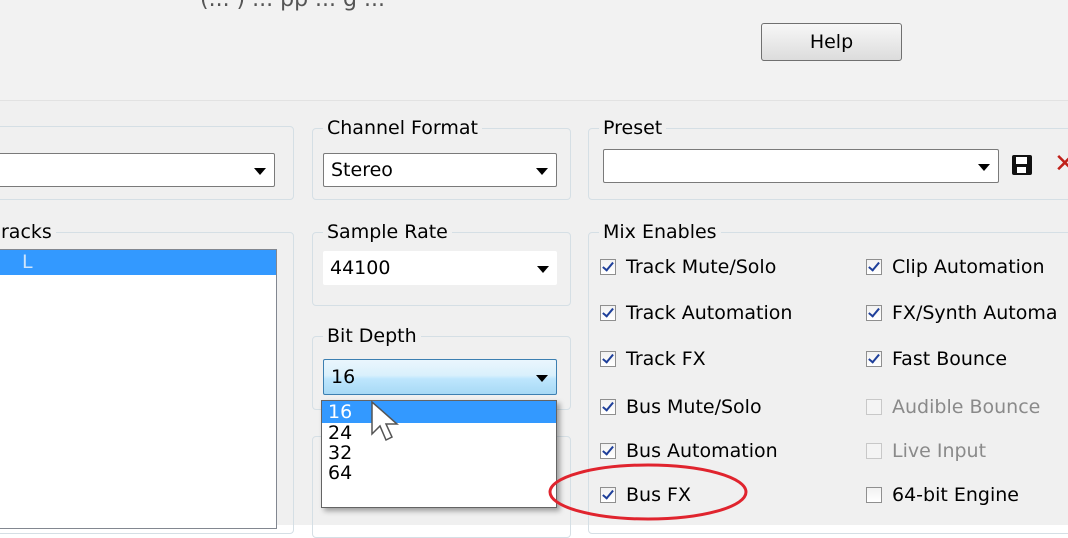 This screenshot has height=538, width=1068. Describe the element at coordinates (360, 268) in the screenshot. I see `sample-rate-value: 44100` at that location.